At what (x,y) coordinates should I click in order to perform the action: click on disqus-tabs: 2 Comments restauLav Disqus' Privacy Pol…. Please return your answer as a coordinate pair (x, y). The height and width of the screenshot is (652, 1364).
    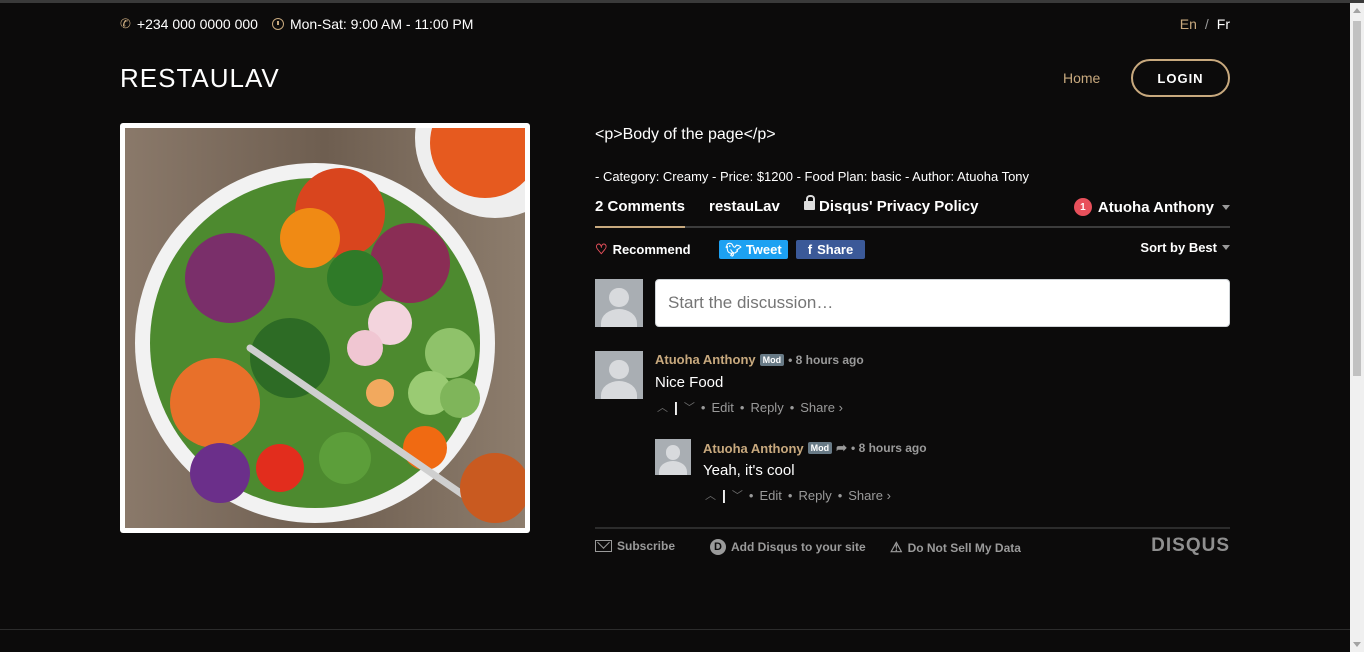
    Looking at the image, I should click on (912, 211).